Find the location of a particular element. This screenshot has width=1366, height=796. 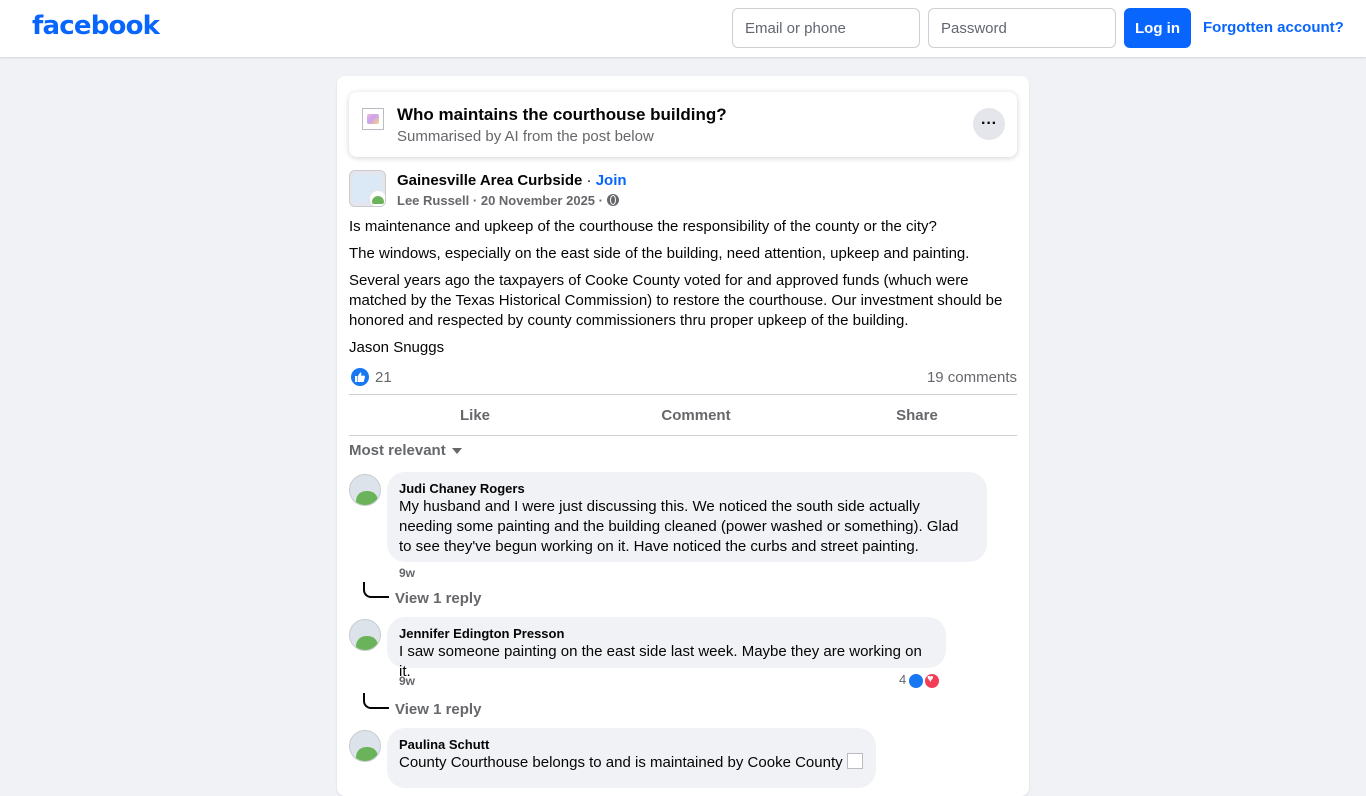

reaction-count: 21 is located at coordinates (383, 377).